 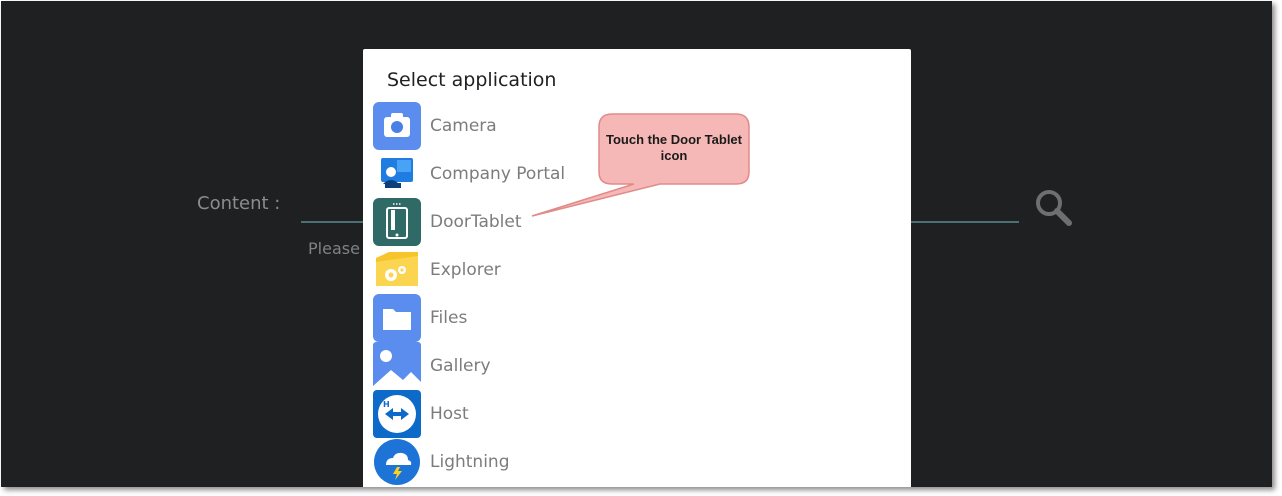 I want to click on app-item-doortablet: DoorTablet, so click(x=638, y=222).